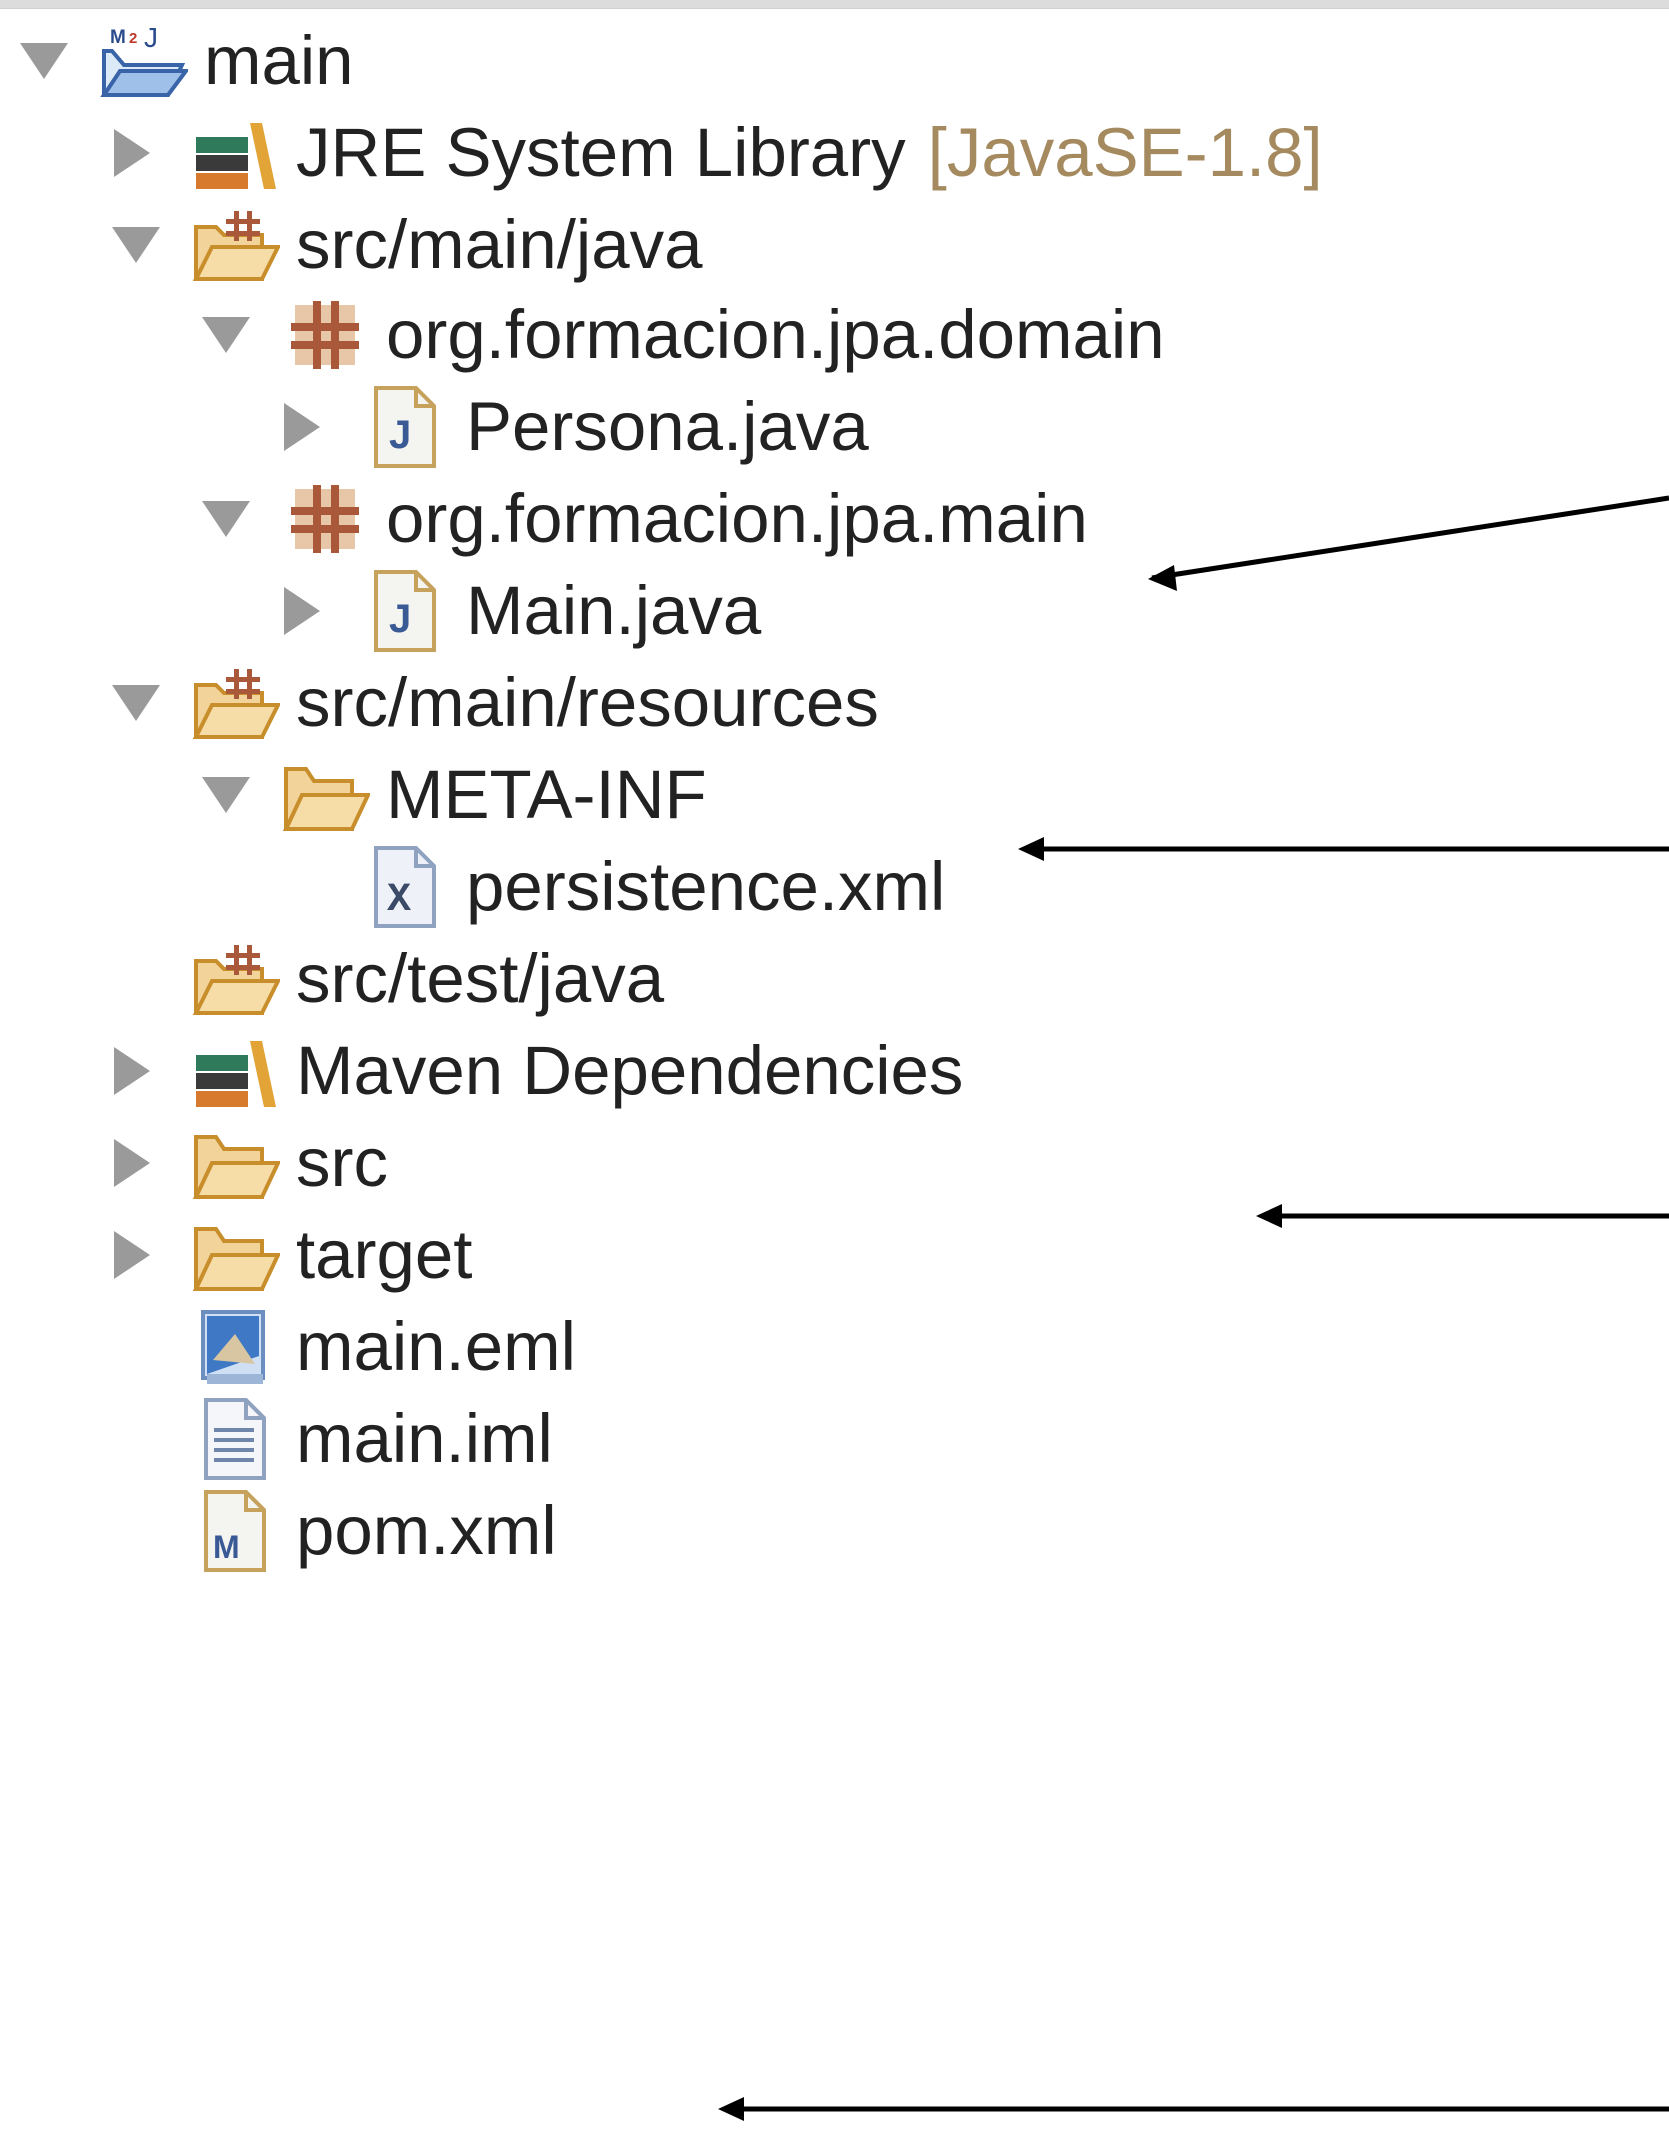 Image resolution: width=1669 pixels, height=2149 pixels. I want to click on svg-text: 2, so click(133, 38).